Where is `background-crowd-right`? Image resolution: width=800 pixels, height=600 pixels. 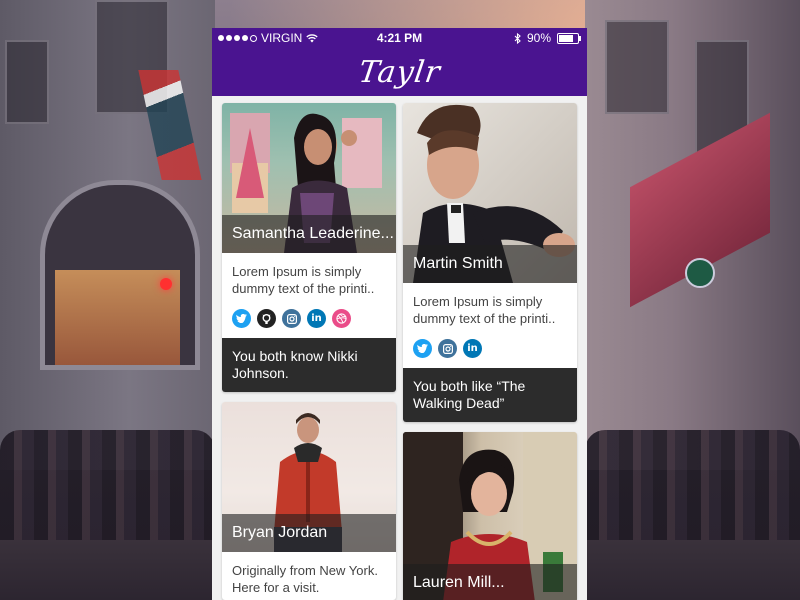 background-crowd-right is located at coordinates (692, 485).